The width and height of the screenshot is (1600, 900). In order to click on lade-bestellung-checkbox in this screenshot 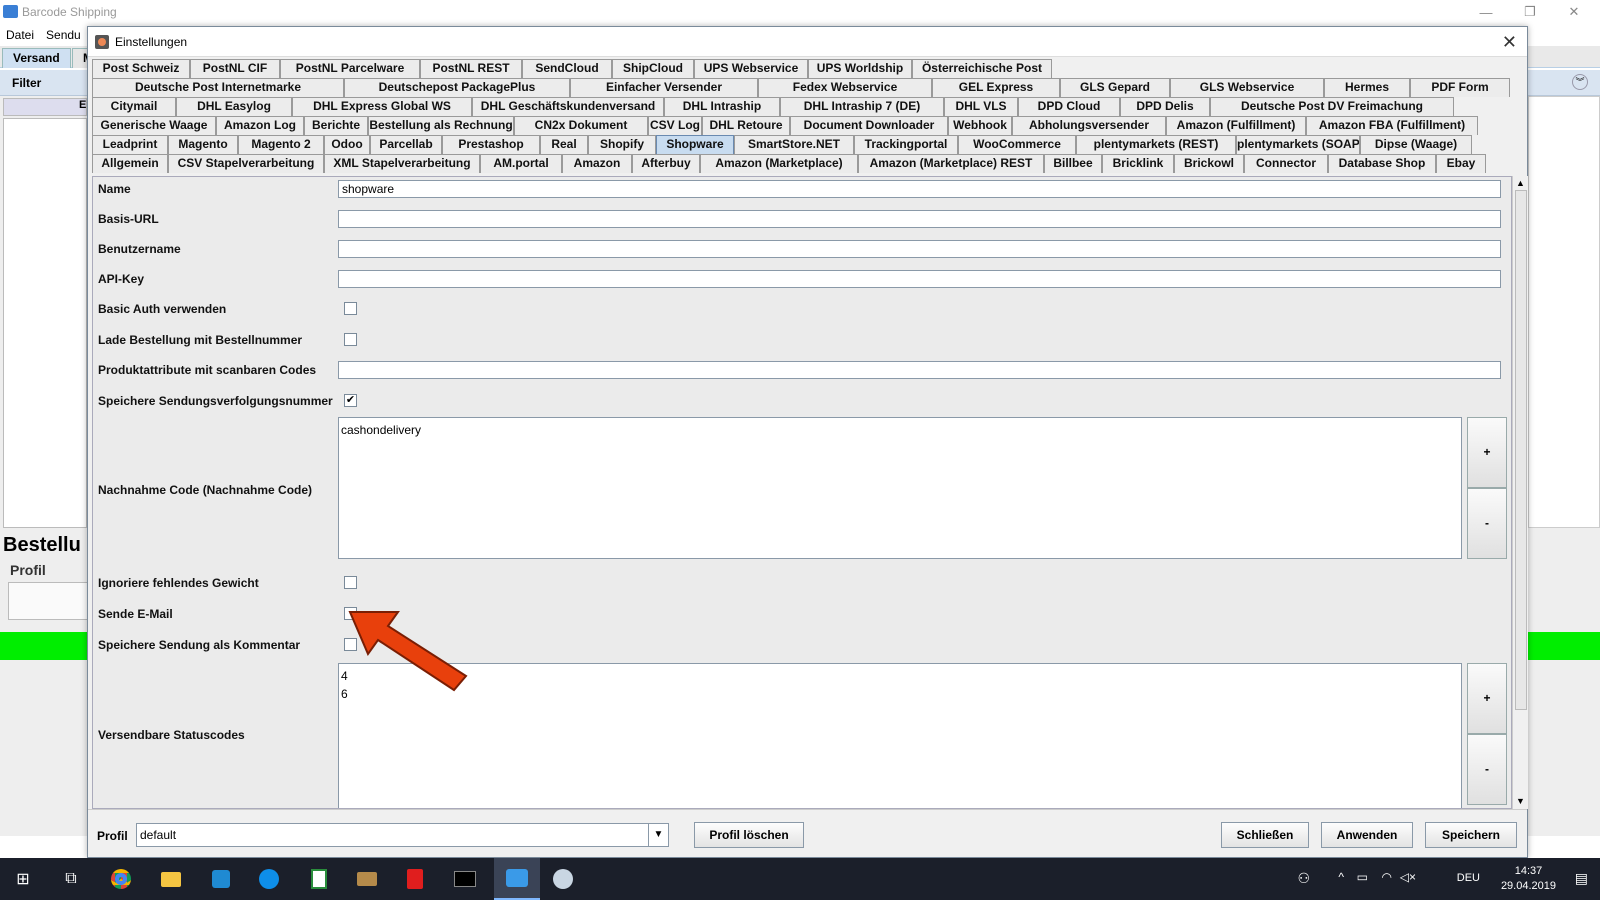, I will do `click(350, 339)`.